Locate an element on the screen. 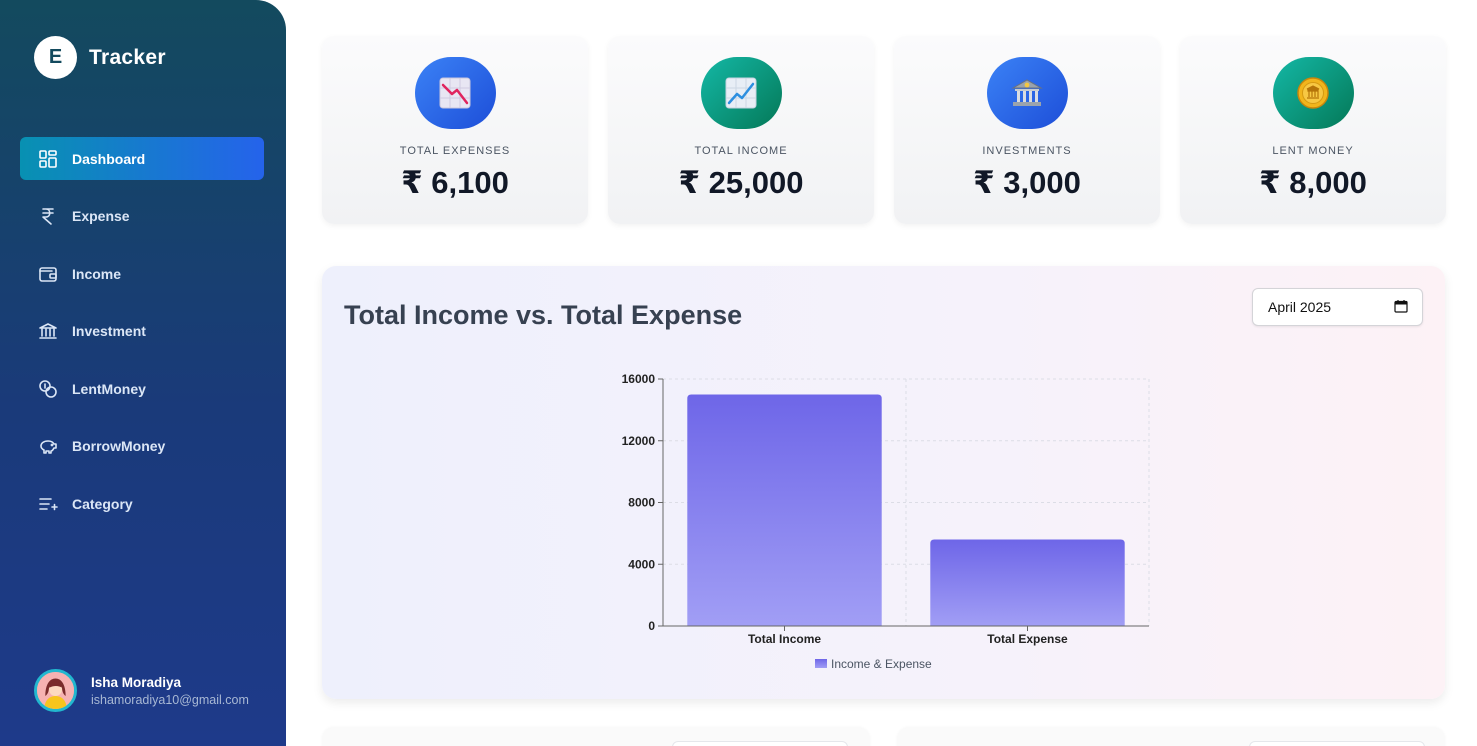  stat-value: ₹ 6,100 is located at coordinates (455, 182).